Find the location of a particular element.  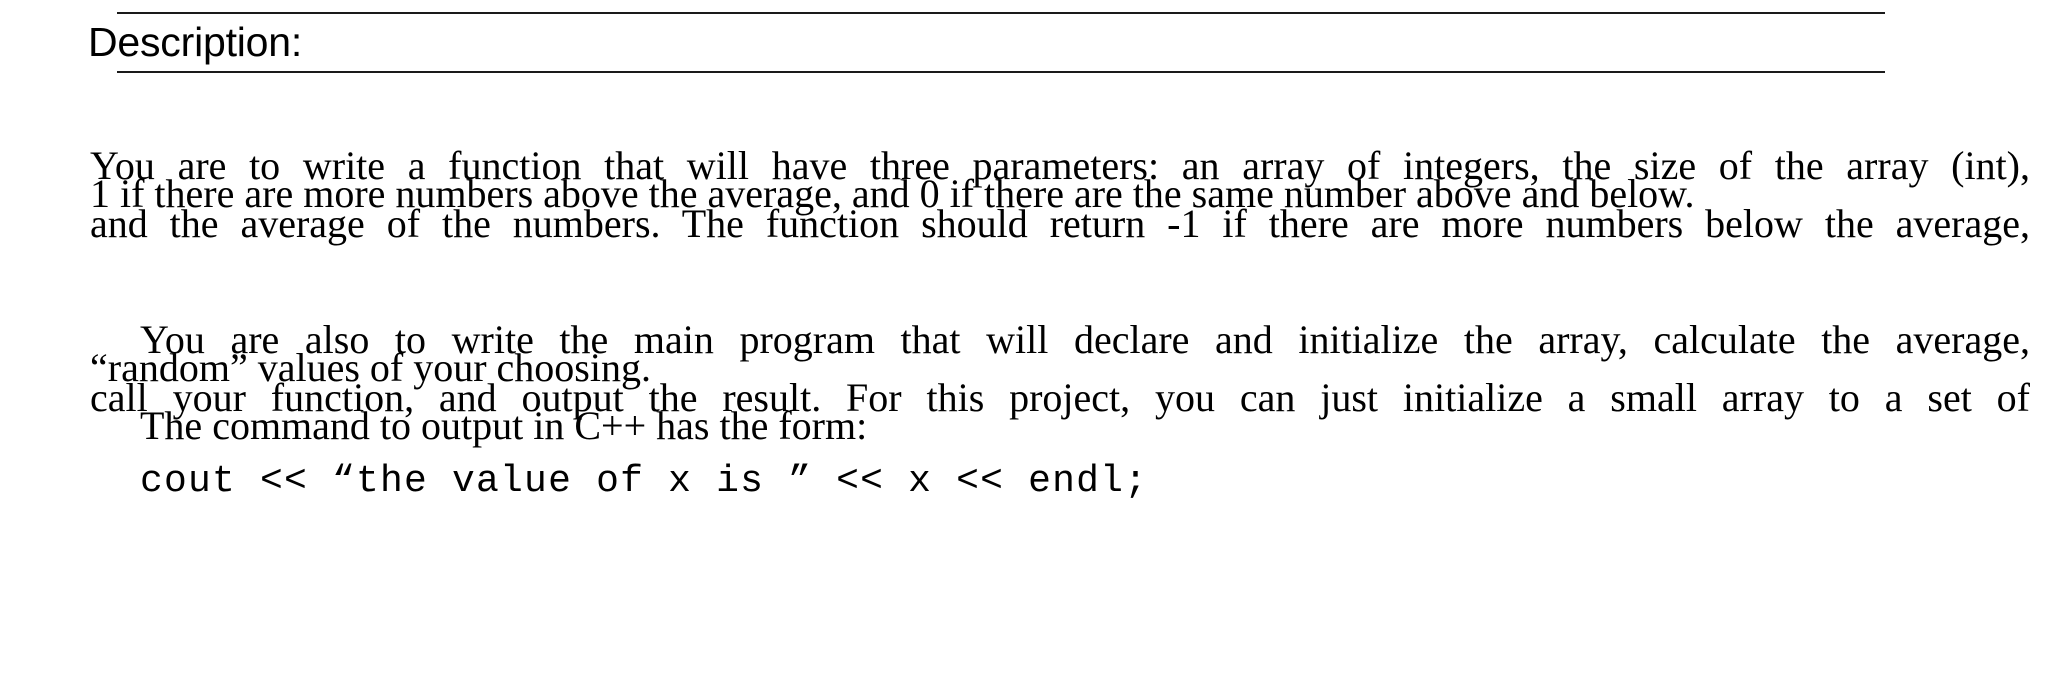

heading-rule-top is located at coordinates (1001, 13).